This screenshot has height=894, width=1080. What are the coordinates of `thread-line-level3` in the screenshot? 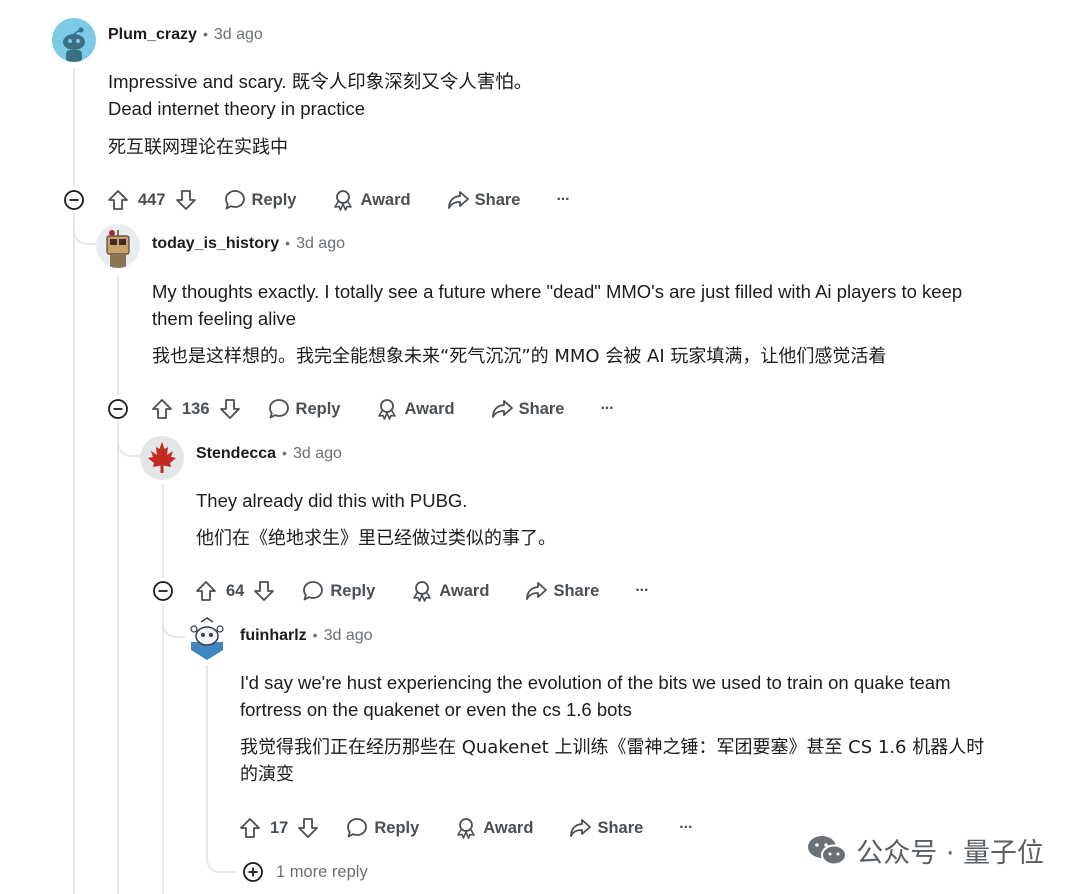 It's located at (207, 750).